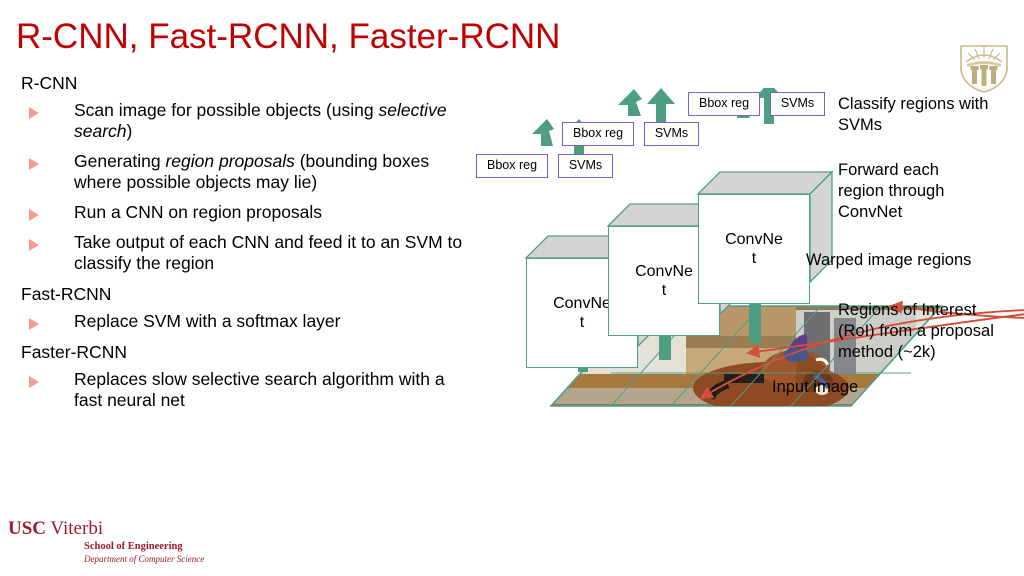 Image resolution: width=1024 pixels, height=576 pixels. Describe the element at coordinates (226, 110) in the screenshot. I see `bullet-text-part: Scan image for possible objects (using` at that location.